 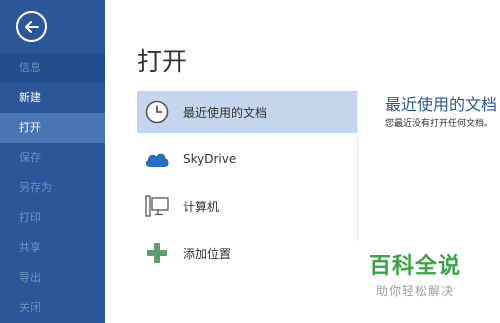 What do you see at coordinates (52, 278) in the screenshot?
I see `sidebar-item-export: 导出` at bounding box center [52, 278].